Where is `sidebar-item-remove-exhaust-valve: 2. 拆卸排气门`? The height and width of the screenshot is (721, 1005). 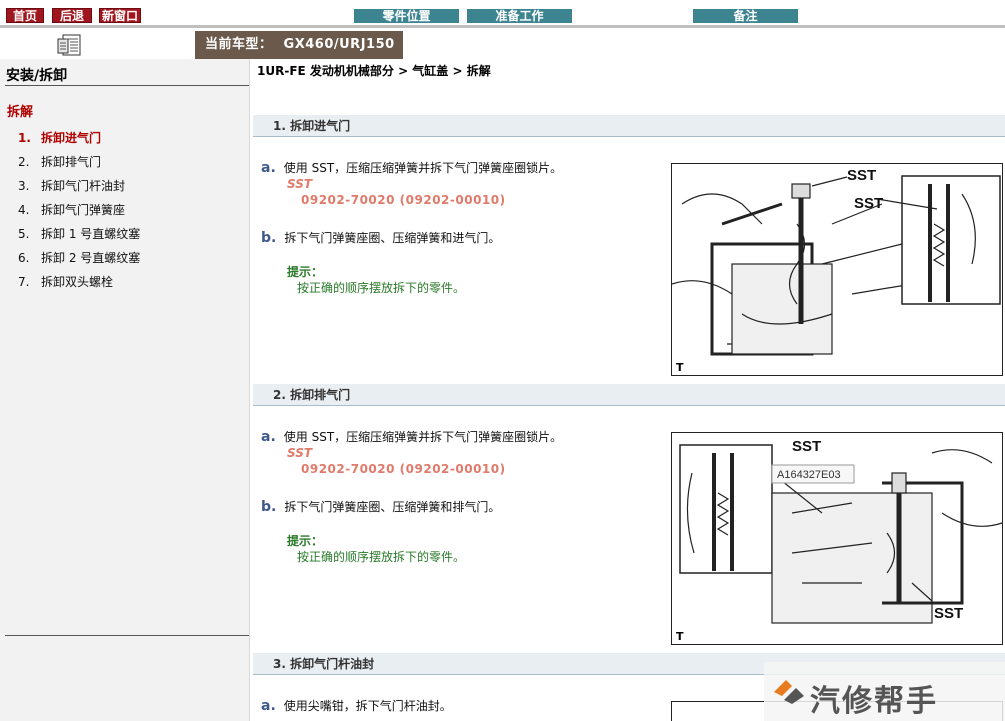 sidebar-item-remove-exhaust-valve: 2. 拆卸排气门 is located at coordinates (79, 165).